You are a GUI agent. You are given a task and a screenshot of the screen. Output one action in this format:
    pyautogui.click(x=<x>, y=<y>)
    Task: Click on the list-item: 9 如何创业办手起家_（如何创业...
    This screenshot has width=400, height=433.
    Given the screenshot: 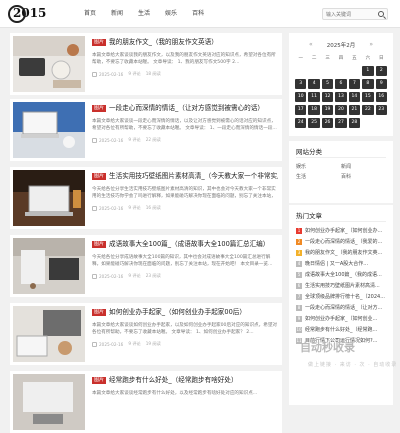 What is the action you would take?
    pyautogui.click(x=342, y=318)
    